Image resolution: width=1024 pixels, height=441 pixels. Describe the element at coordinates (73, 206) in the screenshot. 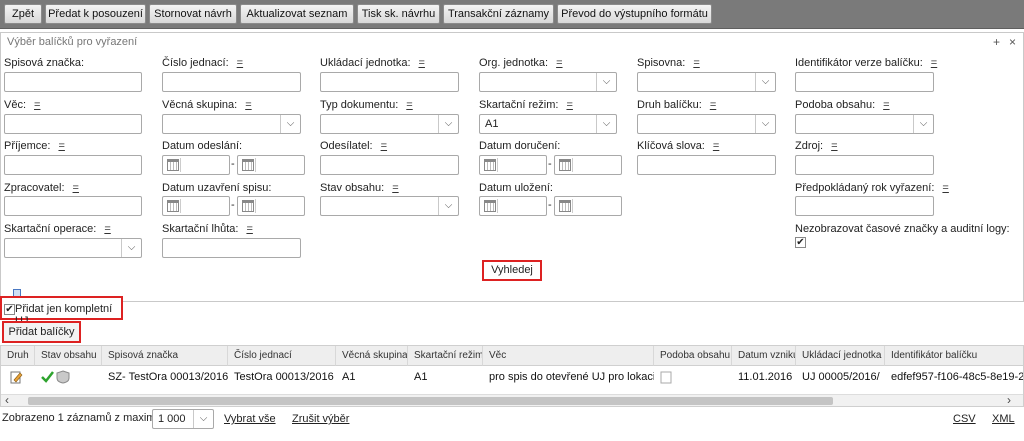

I see `zpracovatel-input` at that location.